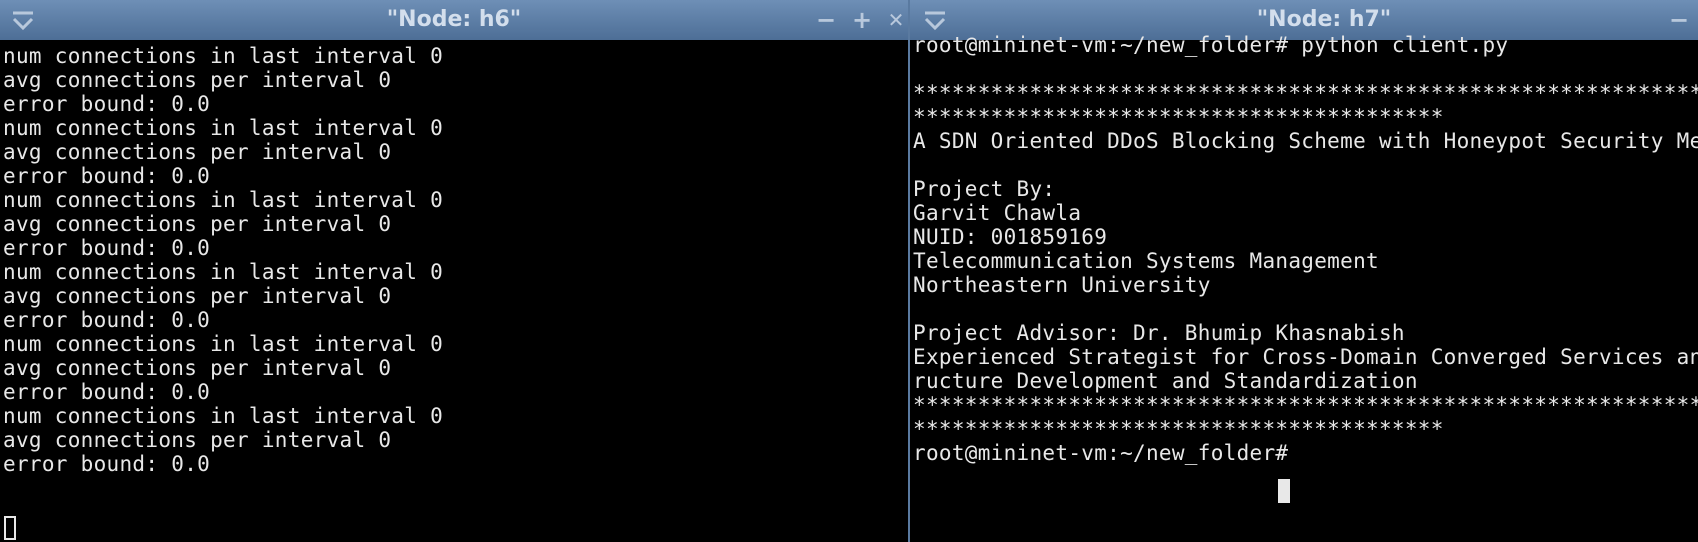 The image size is (1698, 542). I want to click on terminal-line: ructure Development and Standardization, so click(1165, 381).